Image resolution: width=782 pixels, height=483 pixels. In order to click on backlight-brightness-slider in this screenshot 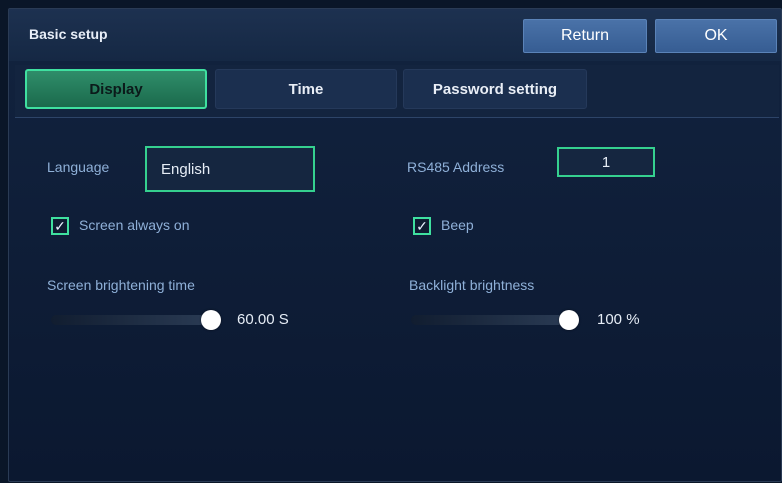, I will do `click(495, 320)`.